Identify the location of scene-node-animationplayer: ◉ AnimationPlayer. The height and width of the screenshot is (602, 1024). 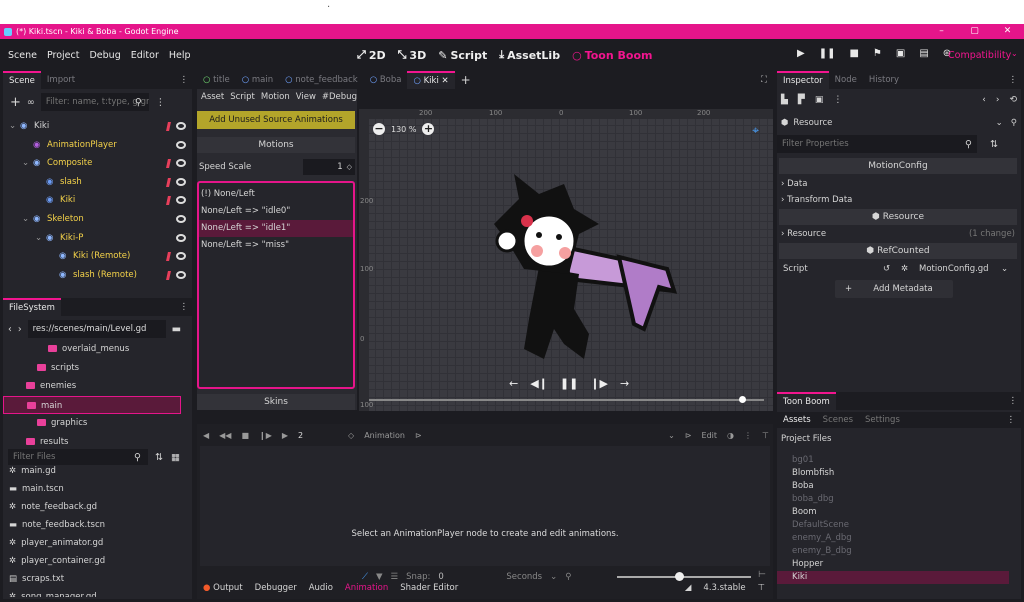
(97, 145).